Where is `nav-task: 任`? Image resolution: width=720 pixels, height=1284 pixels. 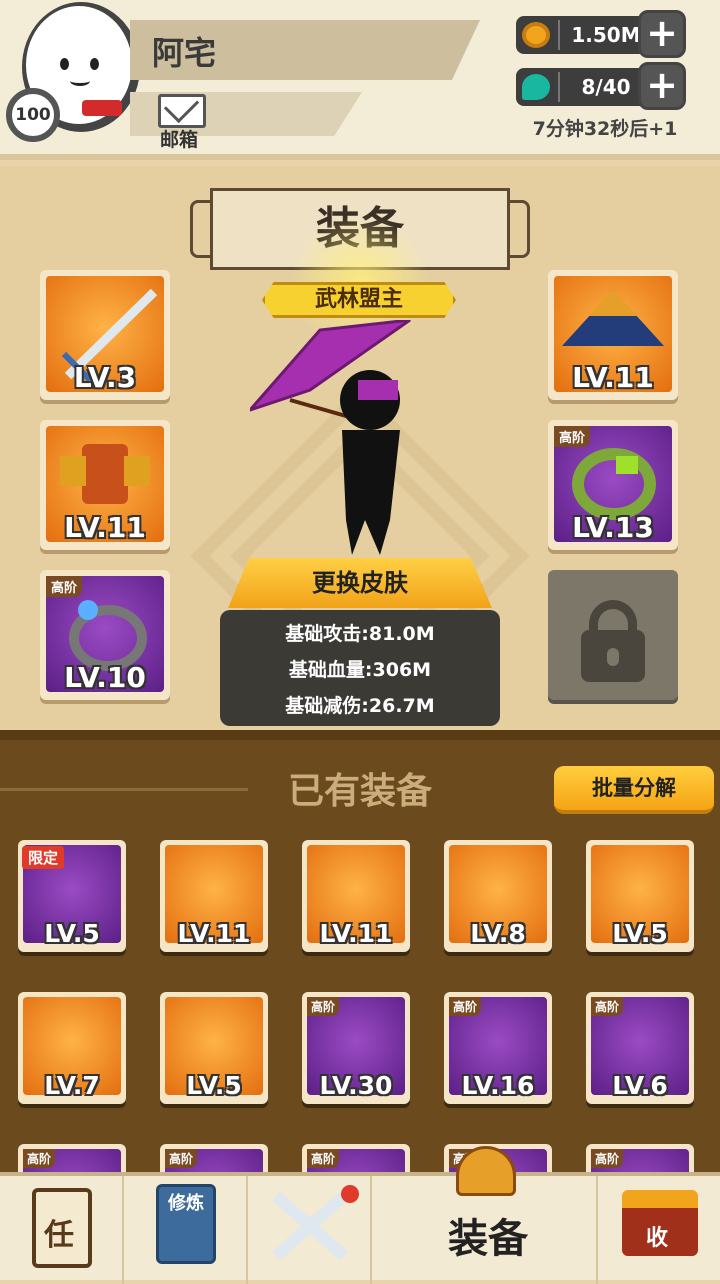
nav-task: 任 is located at coordinates (62, 1230).